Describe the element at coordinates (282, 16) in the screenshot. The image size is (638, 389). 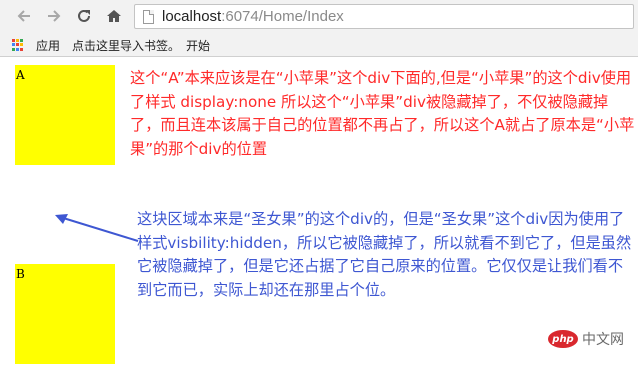
I see `url-path: :6074/Home/Index` at that location.